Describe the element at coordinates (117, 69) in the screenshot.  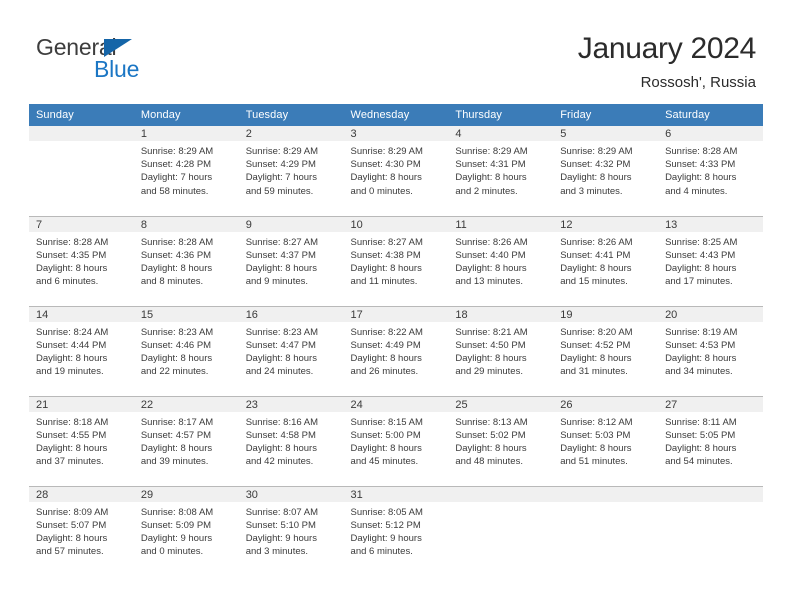
I see `logo-text-blue: Blue` at that location.